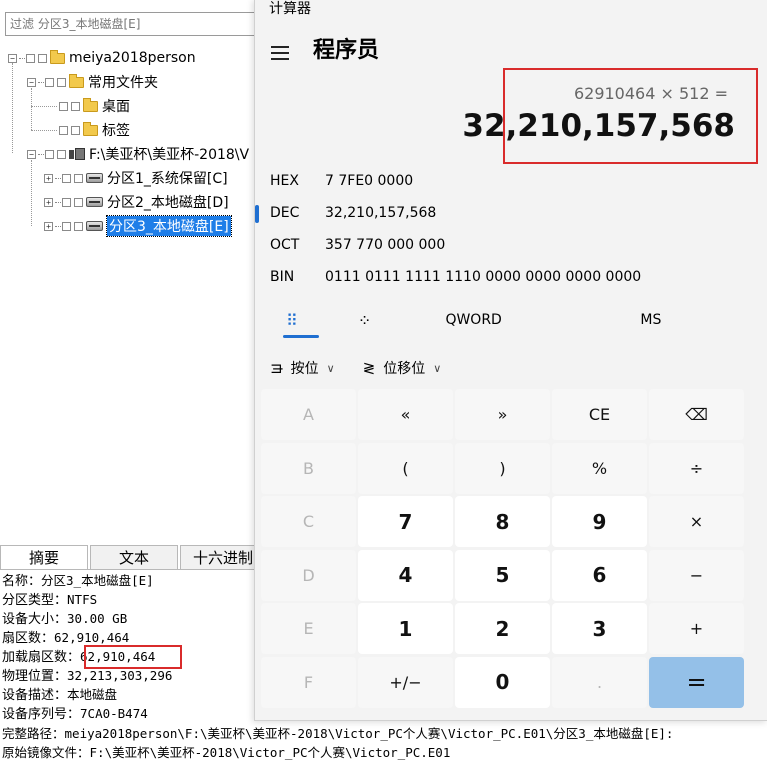 The height and width of the screenshot is (763, 767). What do you see at coordinates (133, 657) in the screenshot?
I see `highlight-box` at bounding box center [133, 657].